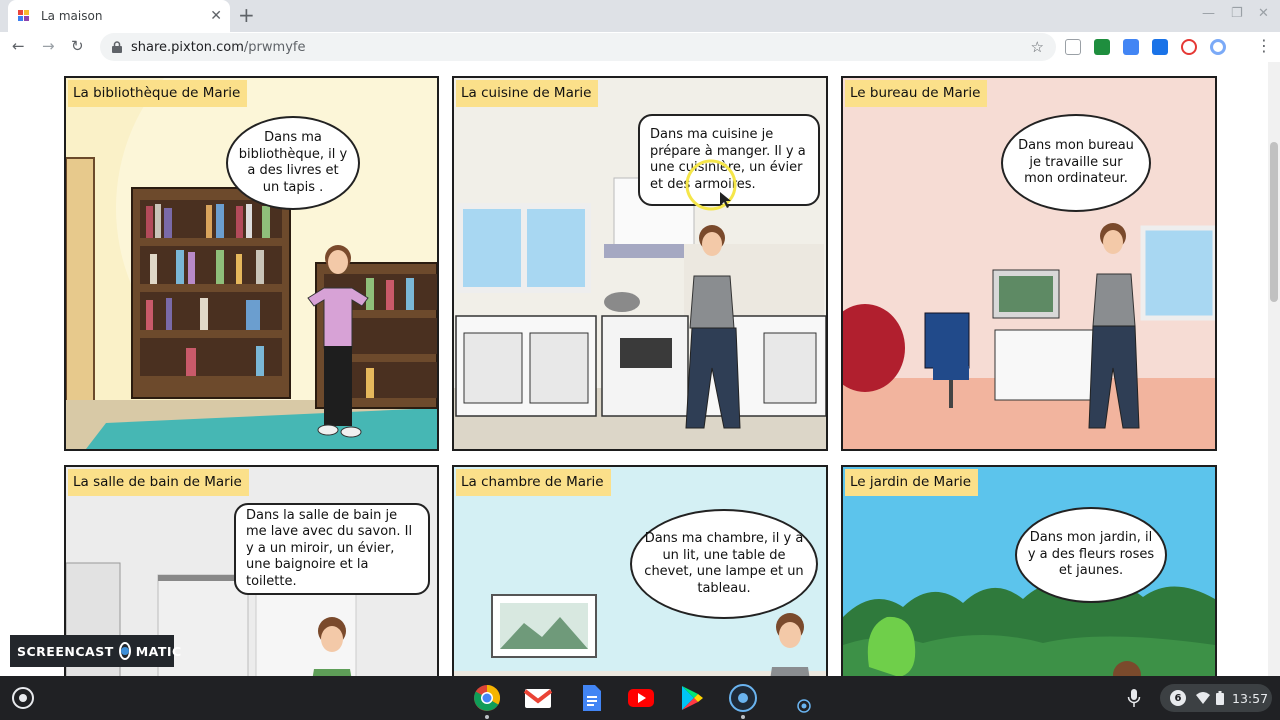  Describe the element at coordinates (1237, 13) in the screenshot. I see `maximize-icon: ❐` at that location.